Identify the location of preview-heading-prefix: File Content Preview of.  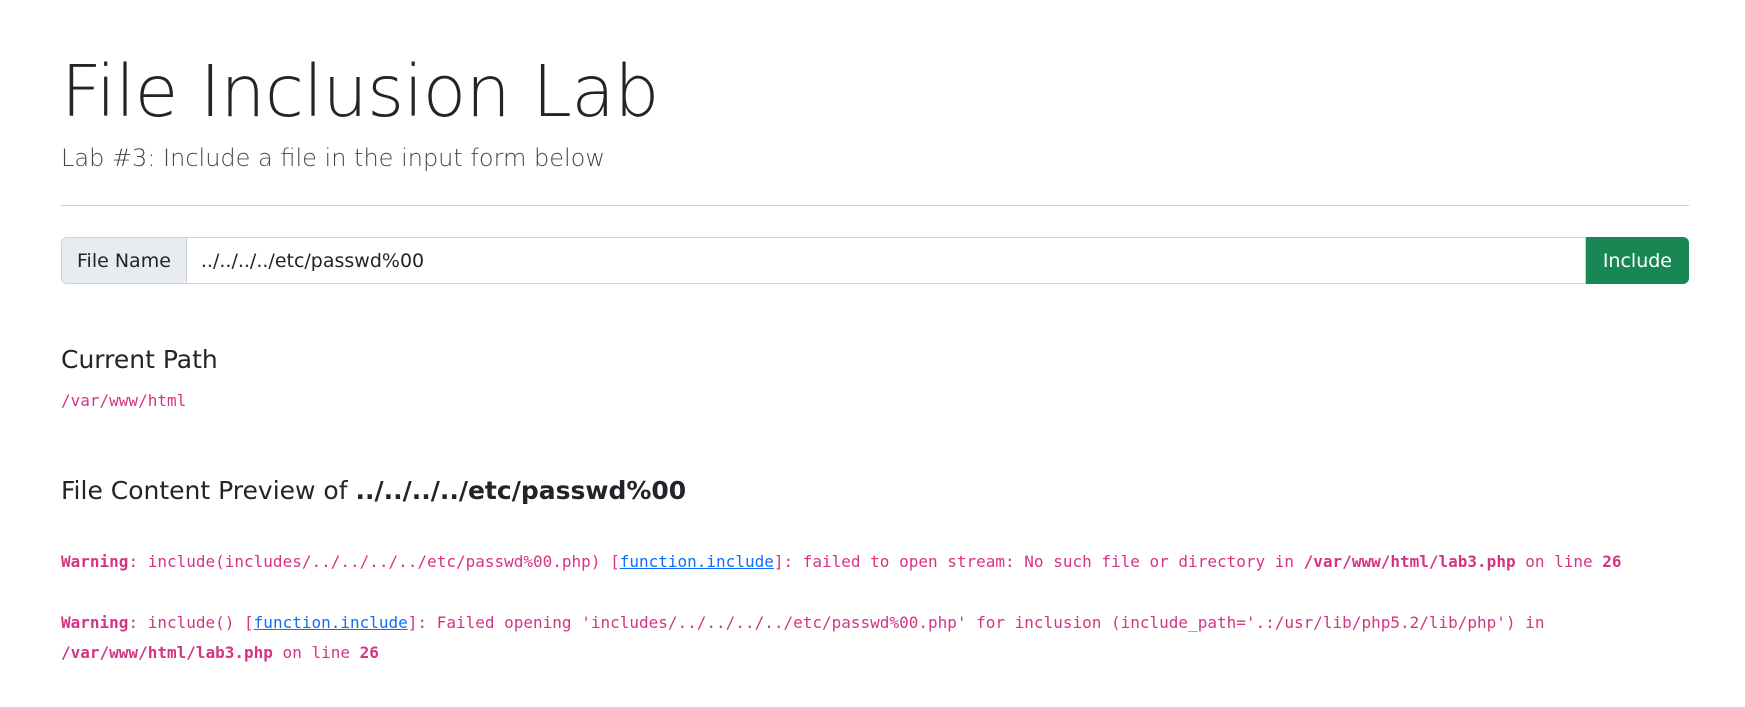
(204, 490).